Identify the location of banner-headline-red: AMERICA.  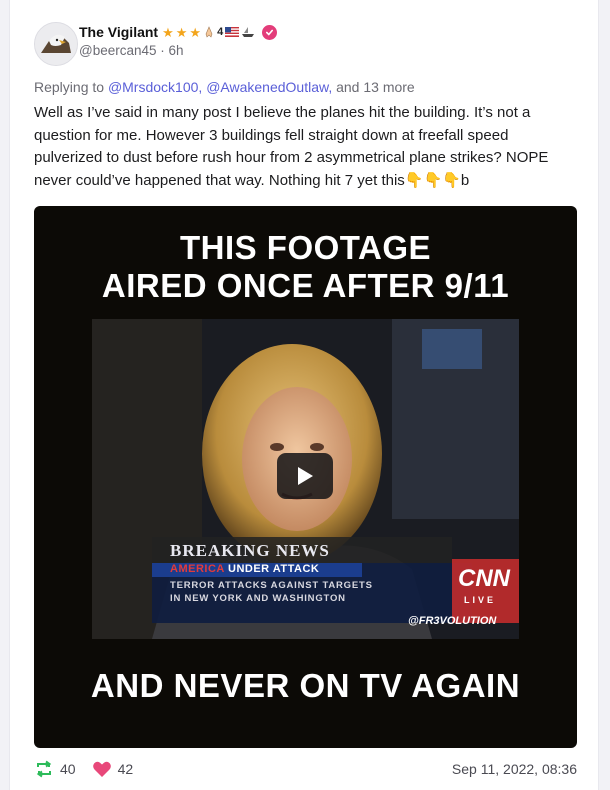
(197, 569).